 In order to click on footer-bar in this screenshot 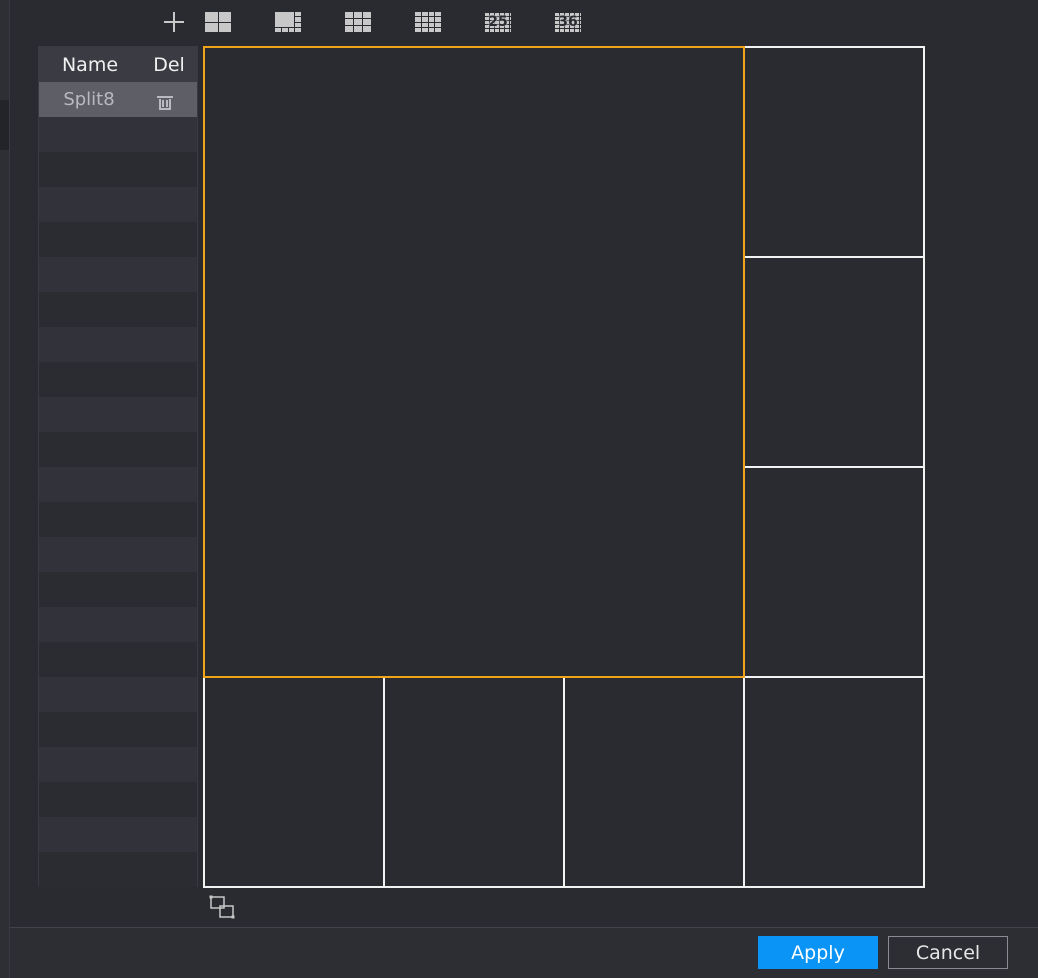, I will do `click(524, 952)`.